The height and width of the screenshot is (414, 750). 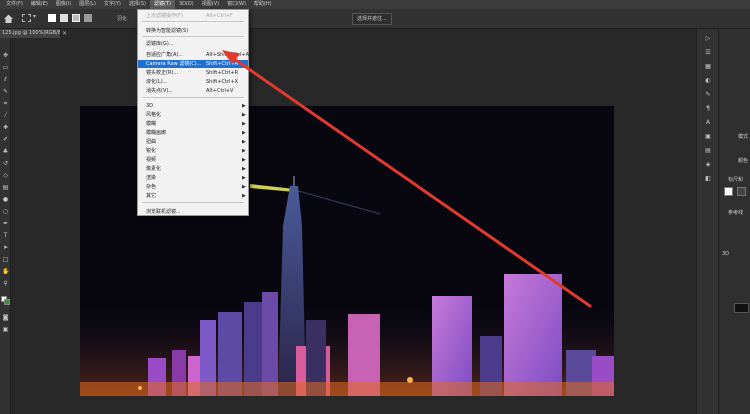 What do you see at coordinates (708, 52) in the screenshot?
I see `actions-icon: ☰` at bounding box center [708, 52].